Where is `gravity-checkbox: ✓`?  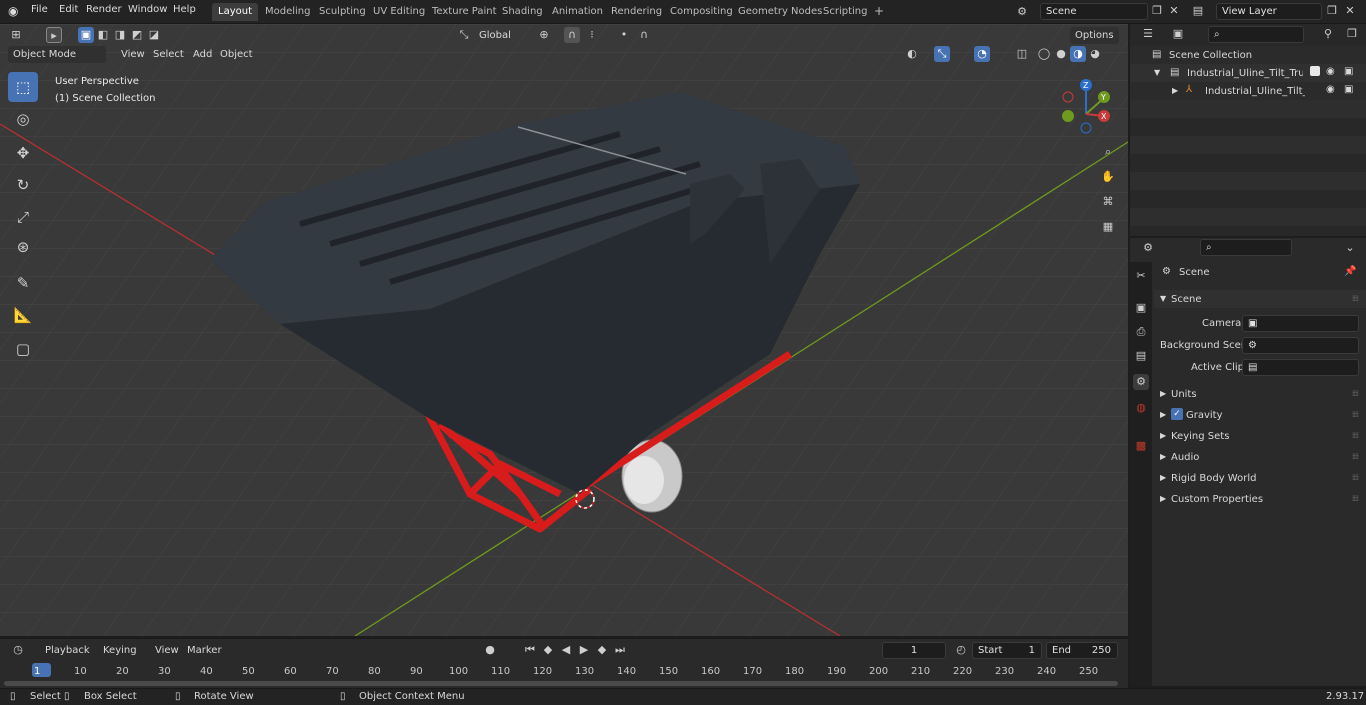
gravity-checkbox: ✓ is located at coordinates (1177, 414).